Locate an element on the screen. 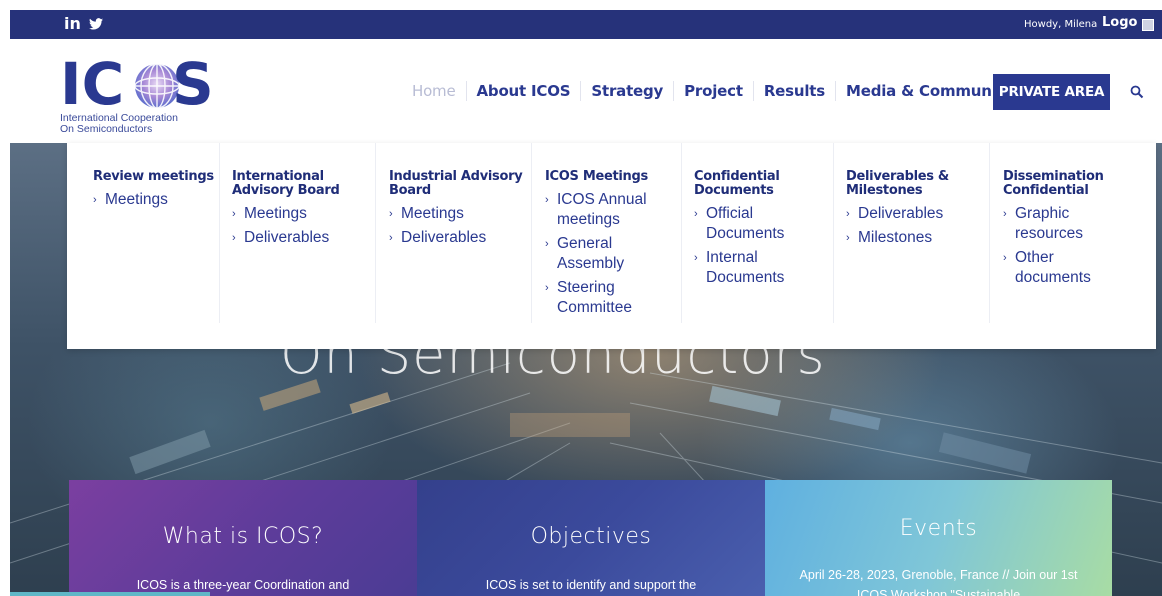 This screenshot has width=1162, height=596. menu-column-title: International Advisory Board is located at coordinates (286, 184).